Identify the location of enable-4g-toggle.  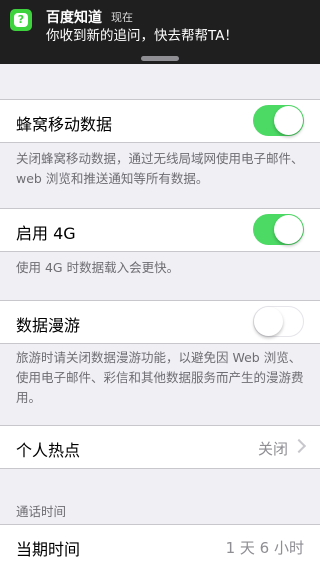
(278, 229).